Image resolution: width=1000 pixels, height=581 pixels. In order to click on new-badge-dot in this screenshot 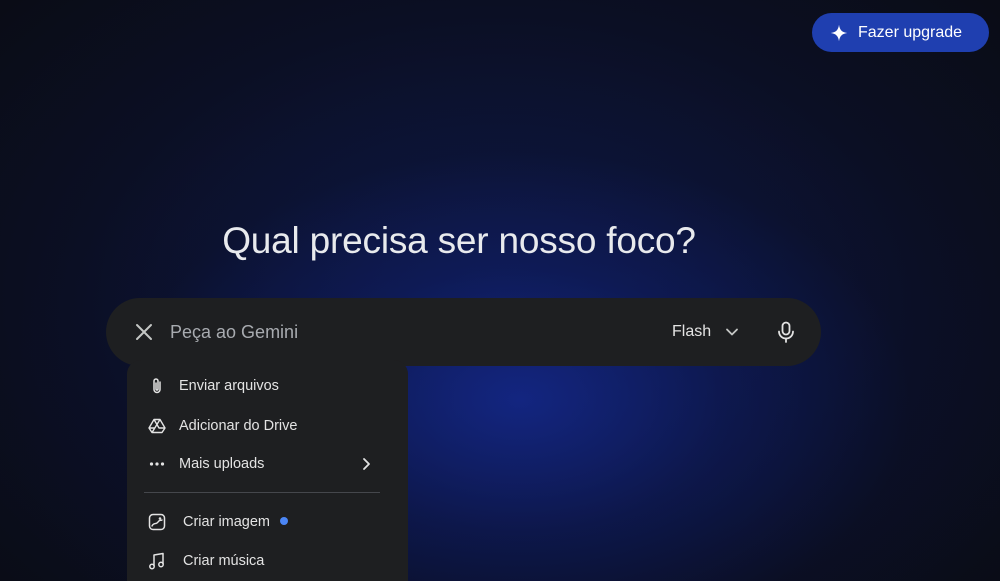, I will do `click(284, 521)`.